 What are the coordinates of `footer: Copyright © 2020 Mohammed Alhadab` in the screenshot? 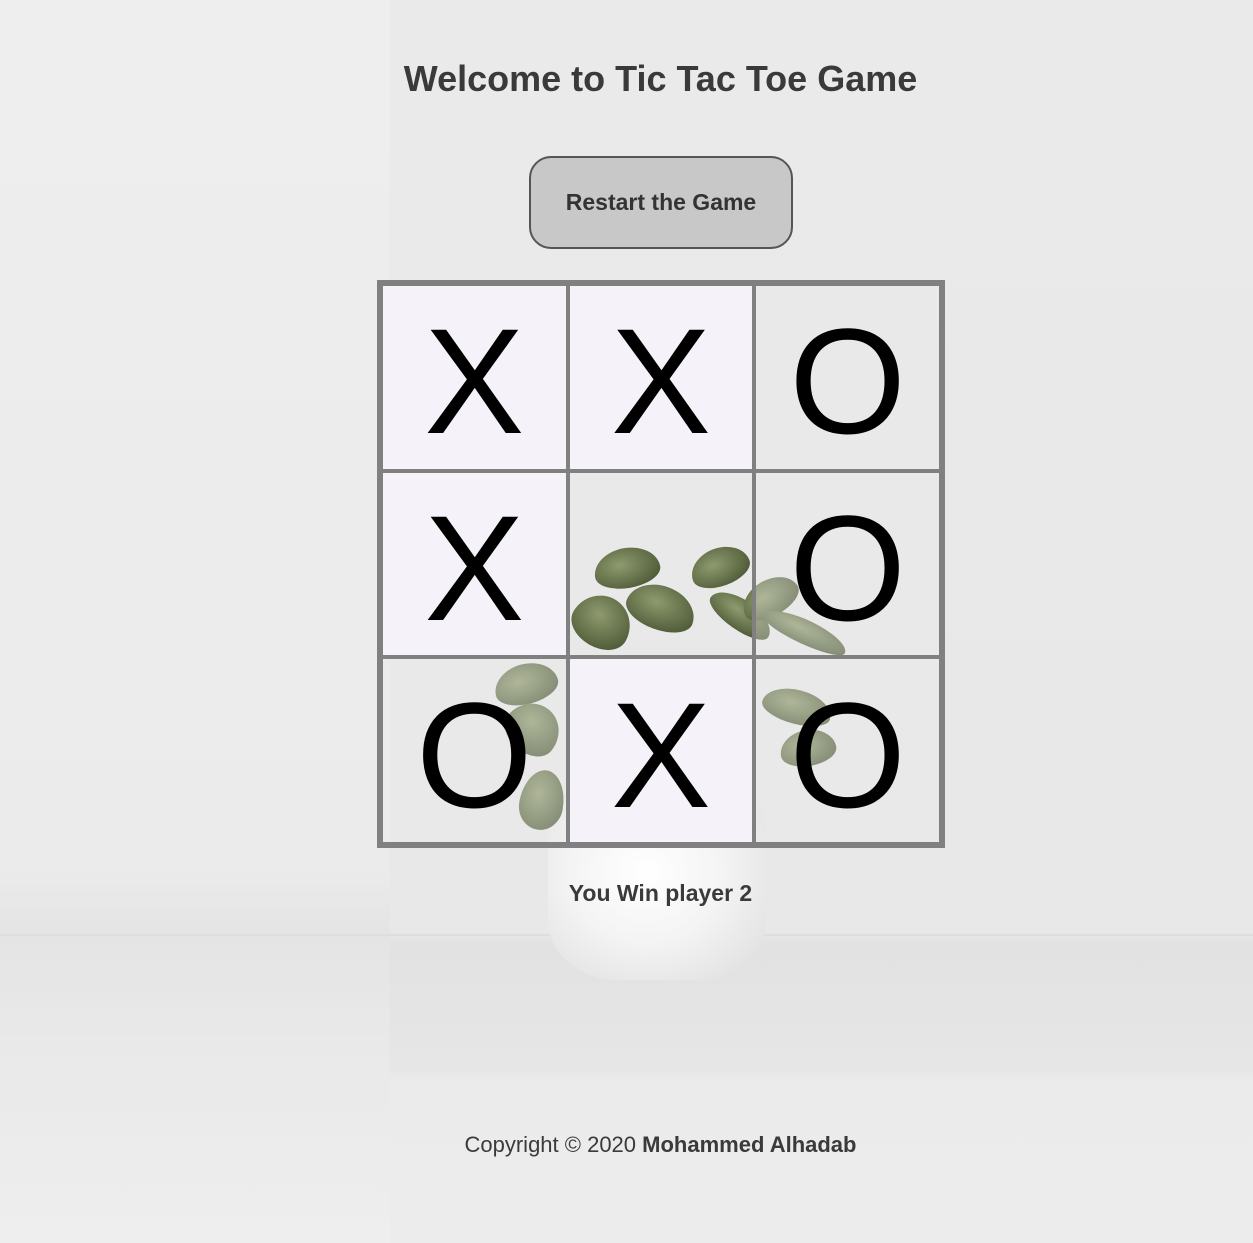 It's located at (626, 1145).